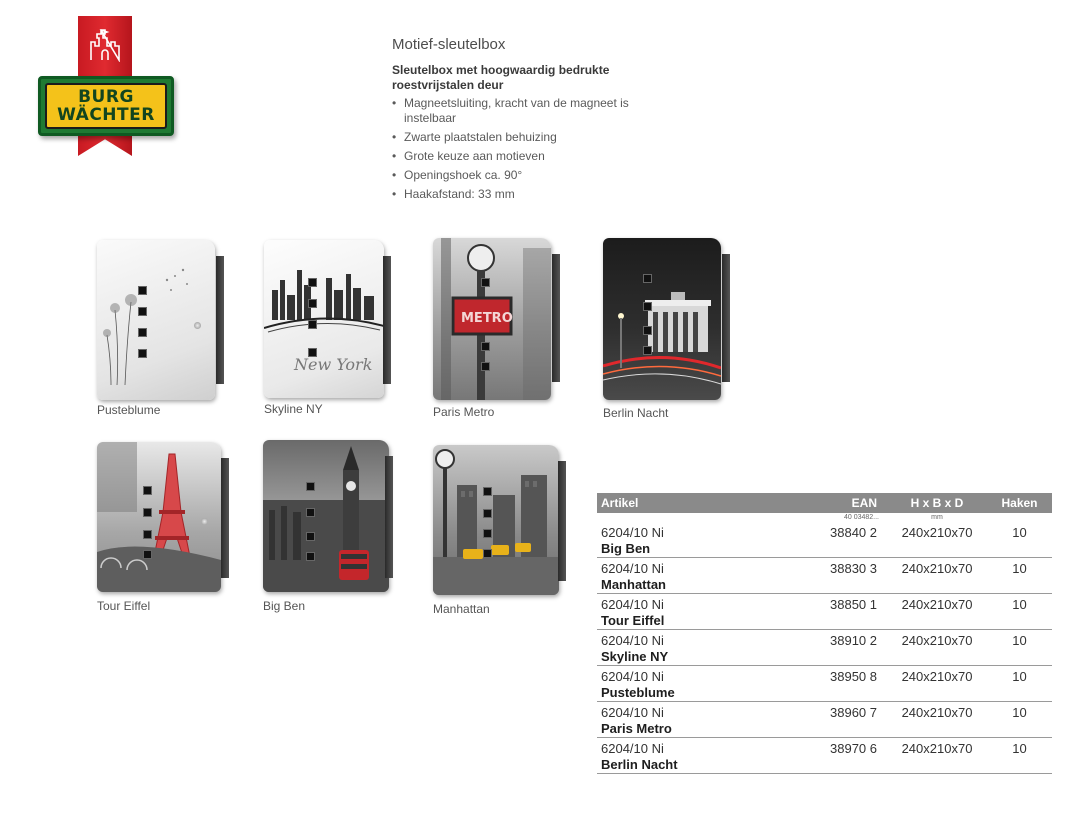 The height and width of the screenshot is (828, 1090). What do you see at coordinates (937, 517) in the screenshot?
I see `unit-dimensions: mm` at bounding box center [937, 517].